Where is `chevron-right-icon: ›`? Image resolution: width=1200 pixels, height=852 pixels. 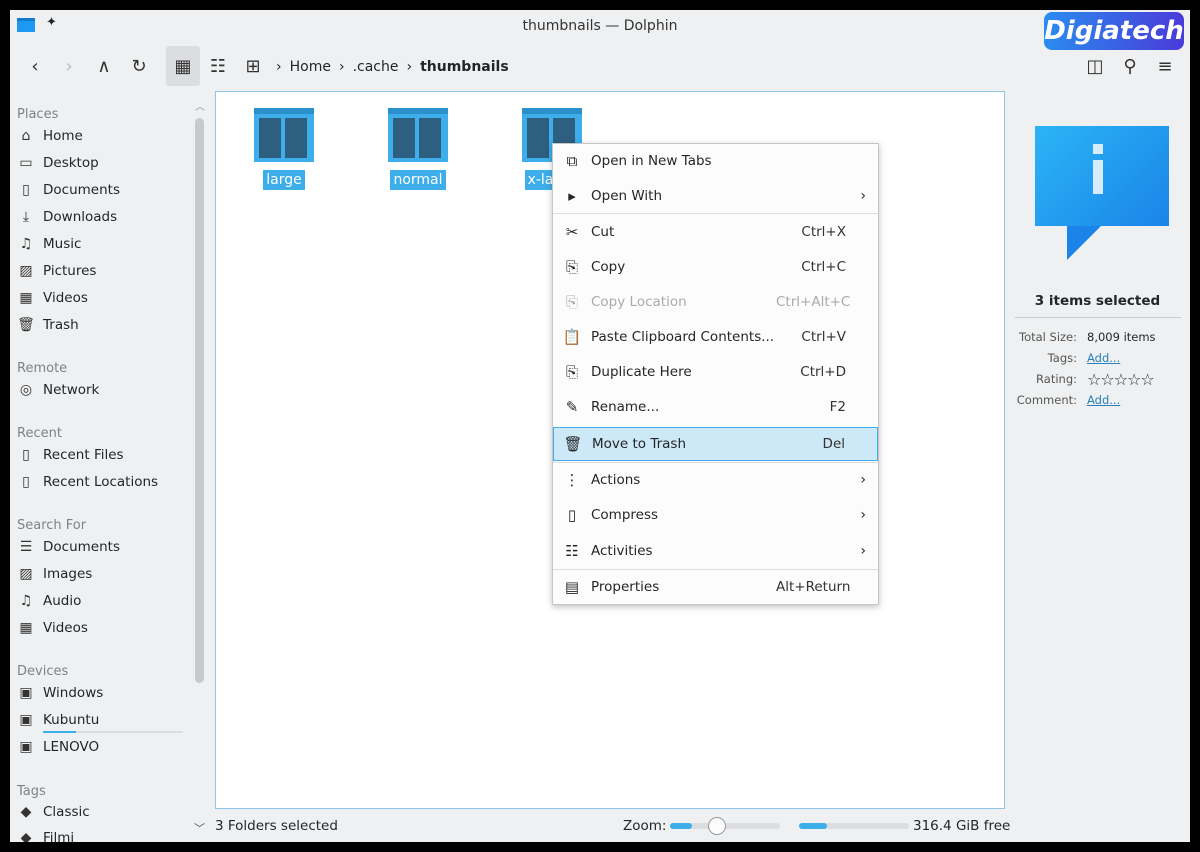
chevron-right-icon: › is located at coordinates (863, 515).